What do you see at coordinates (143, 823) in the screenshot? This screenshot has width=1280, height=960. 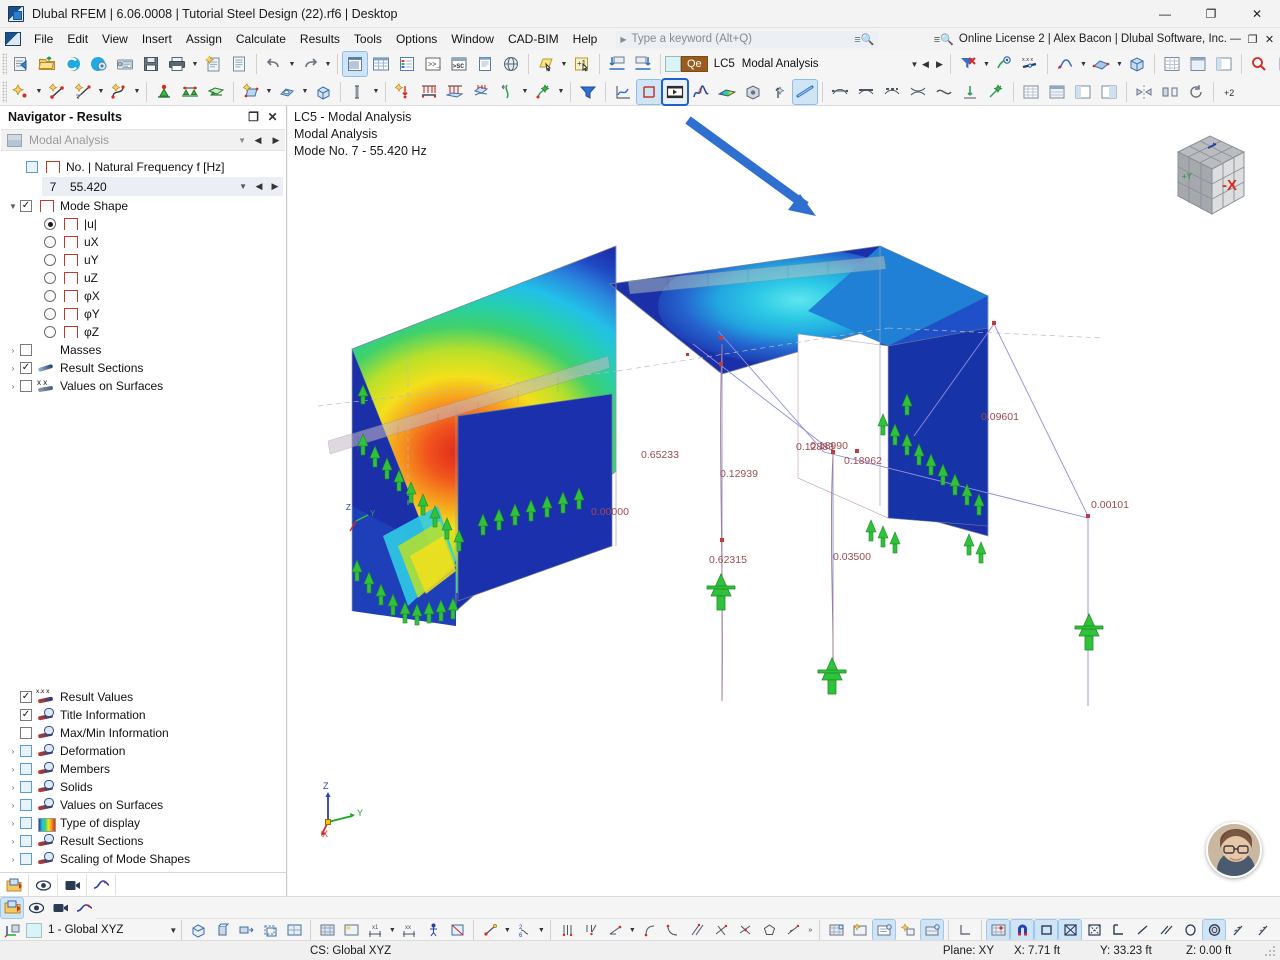 I see `tree-item-type-of-display: › Type of display` at bounding box center [143, 823].